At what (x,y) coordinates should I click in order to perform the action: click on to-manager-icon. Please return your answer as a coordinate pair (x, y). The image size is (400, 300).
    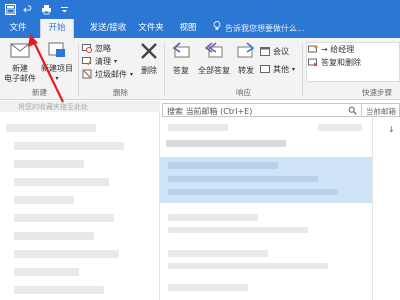
    Looking at the image, I should click on (313, 50).